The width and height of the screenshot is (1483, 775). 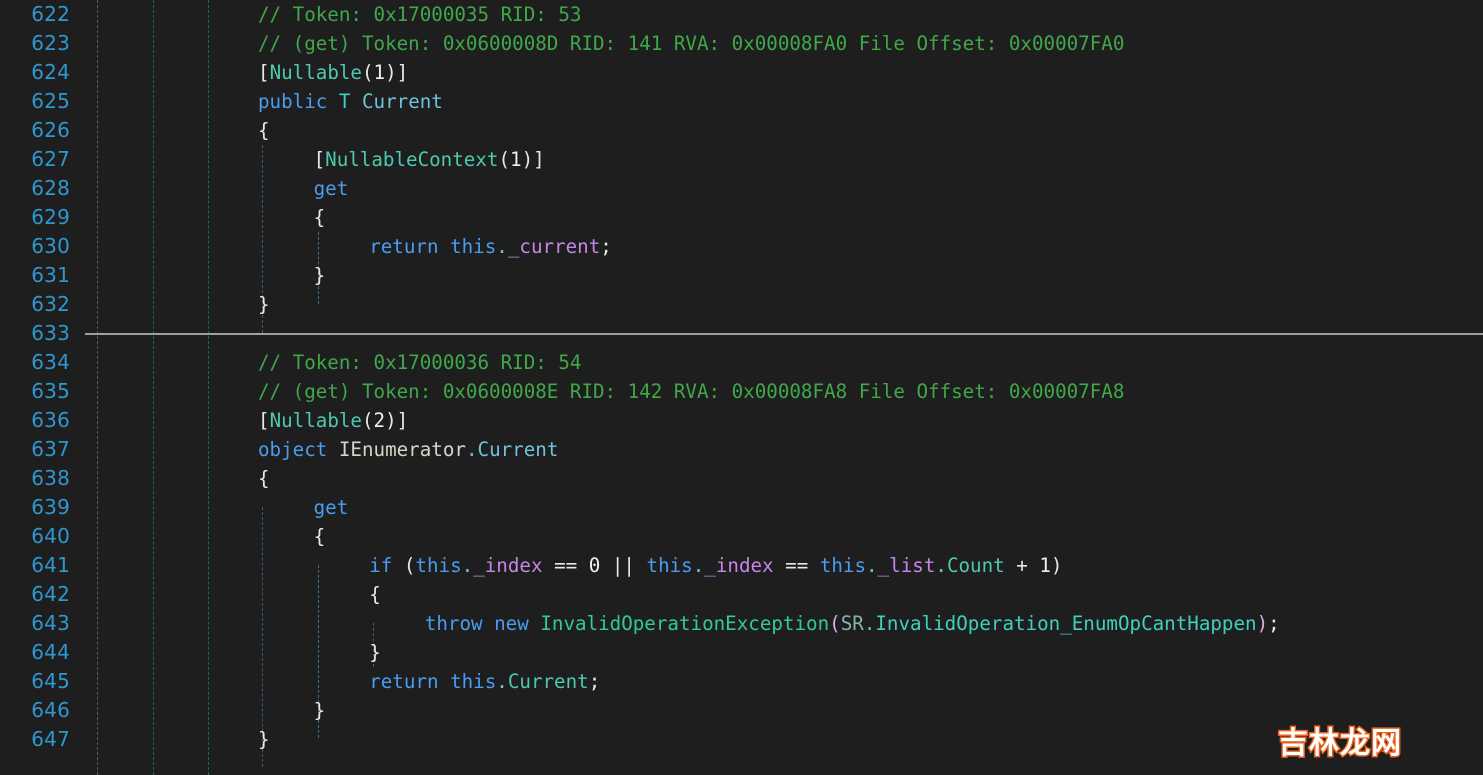 What do you see at coordinates (1022, 565) in the screenshot?
I see `code-token: +` at bounding box center [1022, 565].